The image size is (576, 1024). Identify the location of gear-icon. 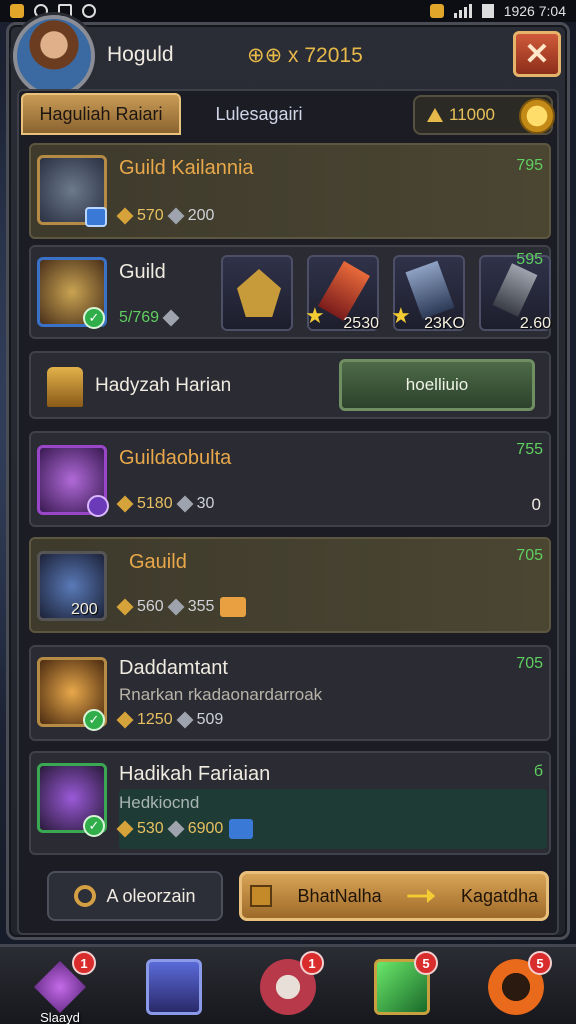
(85, 896).